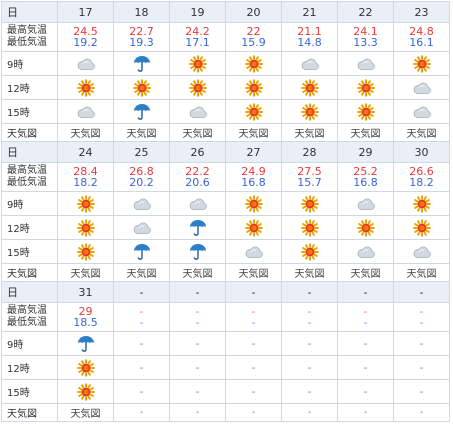 The height and width of the screenshot is (433, 453). I want to click on day-number: 29, so click(365, 152).